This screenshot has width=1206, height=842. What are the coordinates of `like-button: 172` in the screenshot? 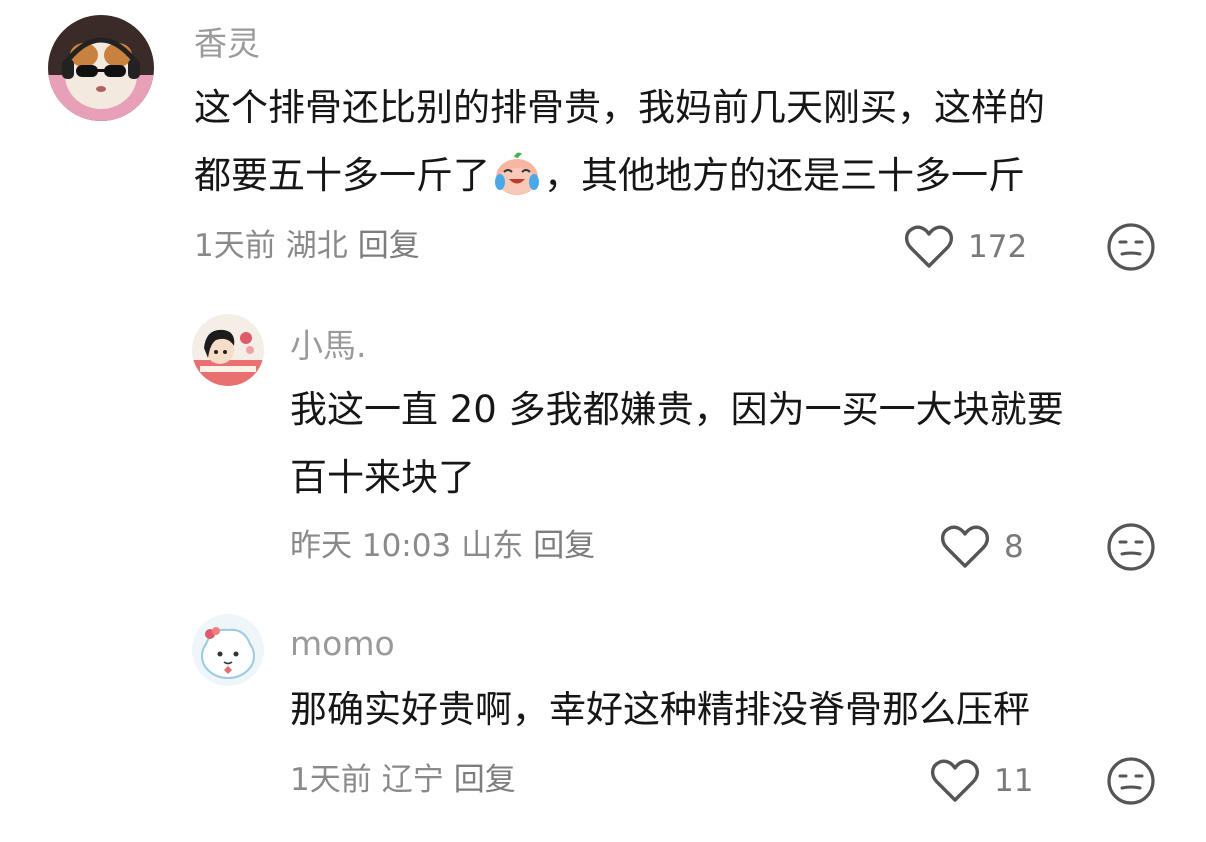 It's located at (965, 247).